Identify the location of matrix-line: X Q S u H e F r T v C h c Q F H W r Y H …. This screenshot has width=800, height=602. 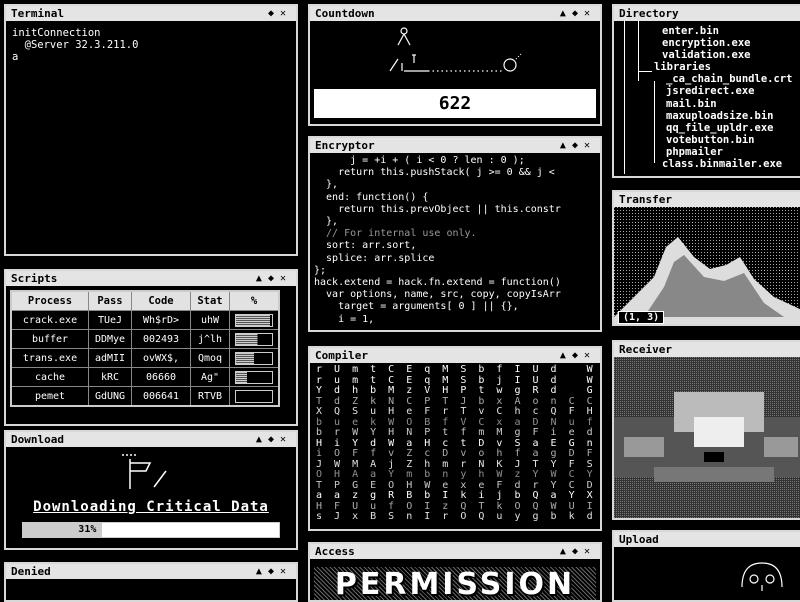
(456, 411).